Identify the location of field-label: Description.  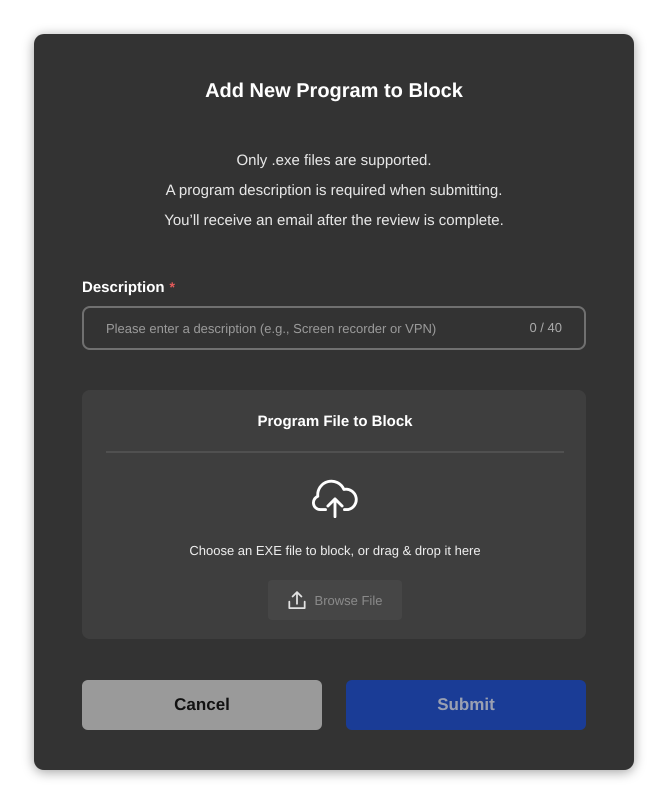
(123, 288).